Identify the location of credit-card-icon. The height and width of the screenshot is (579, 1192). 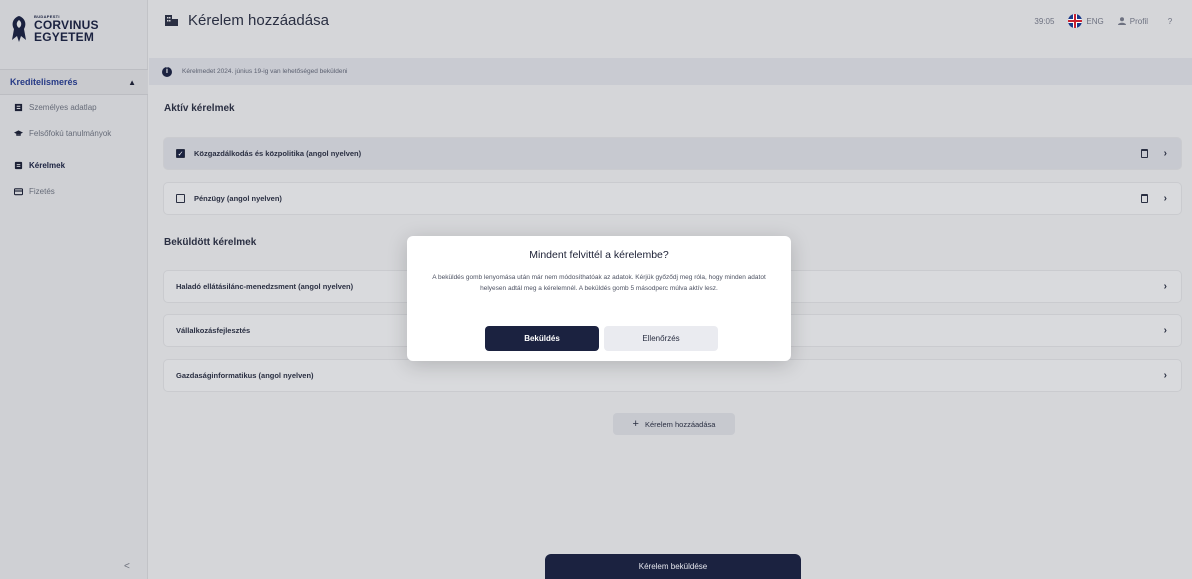
(18, 192).